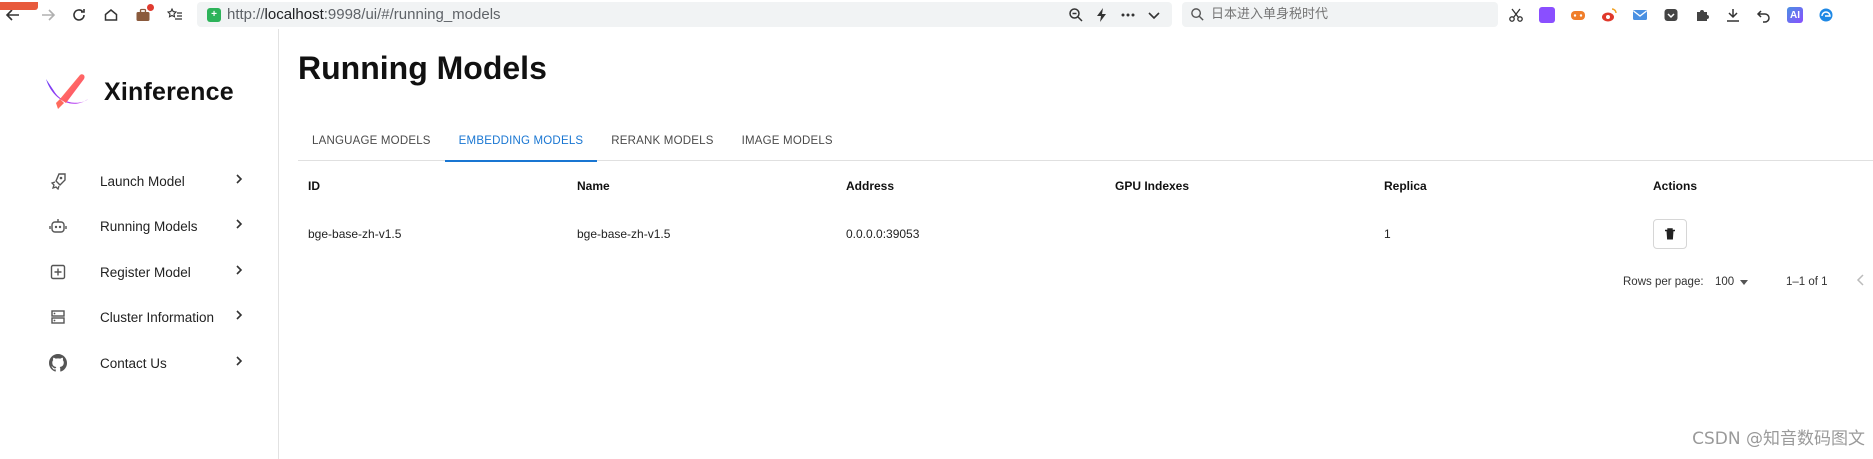 The height and width of the screenshot is (459, 1873). I want to click on notification-dot, so click(150, 7).